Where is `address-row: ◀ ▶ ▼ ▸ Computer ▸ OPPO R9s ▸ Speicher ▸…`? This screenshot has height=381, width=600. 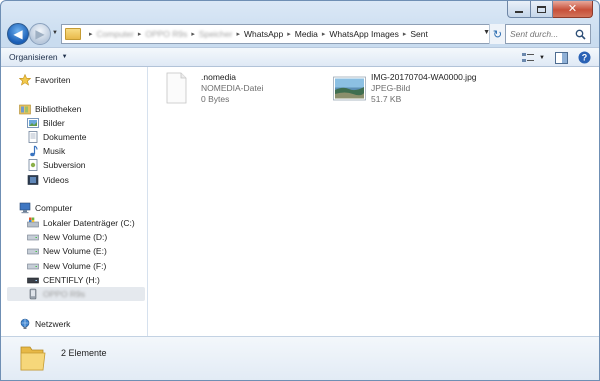 address-row: ◀ ▶ ▼ ▸ Computer ▸ OPPO R9s ▸ Speicher ▸… is located at coordinates (299, 34).